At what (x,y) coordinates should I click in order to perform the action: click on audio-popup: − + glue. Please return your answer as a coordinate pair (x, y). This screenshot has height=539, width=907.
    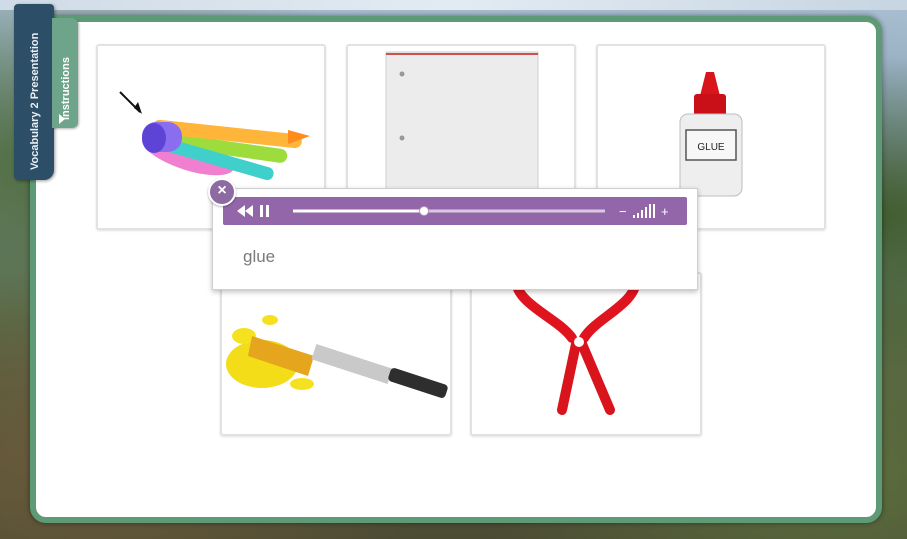
    Looking at the image, I should click on (455, 239).